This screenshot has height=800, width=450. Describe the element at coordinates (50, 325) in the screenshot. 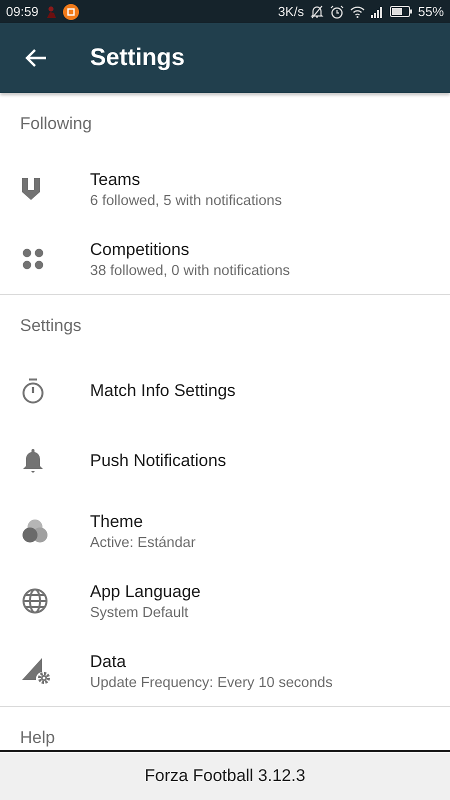

I see `section-header: Settings` at that location.